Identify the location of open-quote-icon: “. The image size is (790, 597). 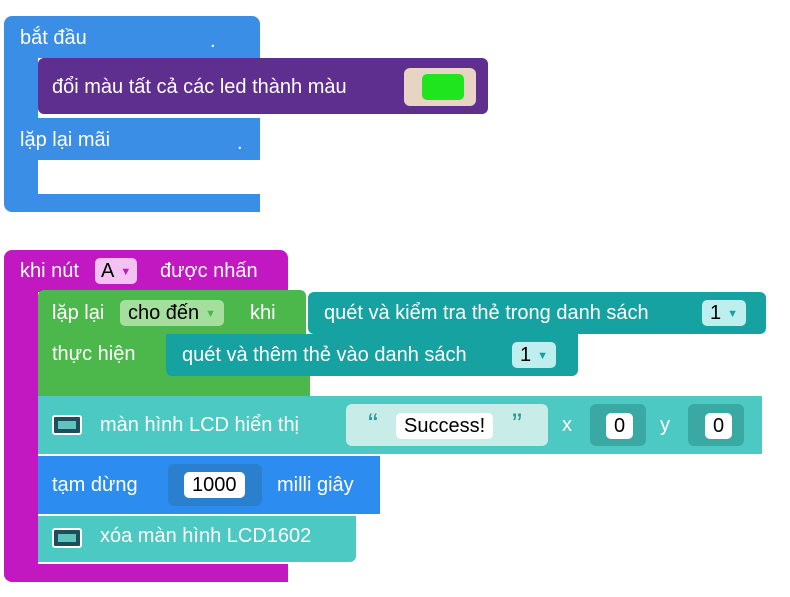
(373, 424).